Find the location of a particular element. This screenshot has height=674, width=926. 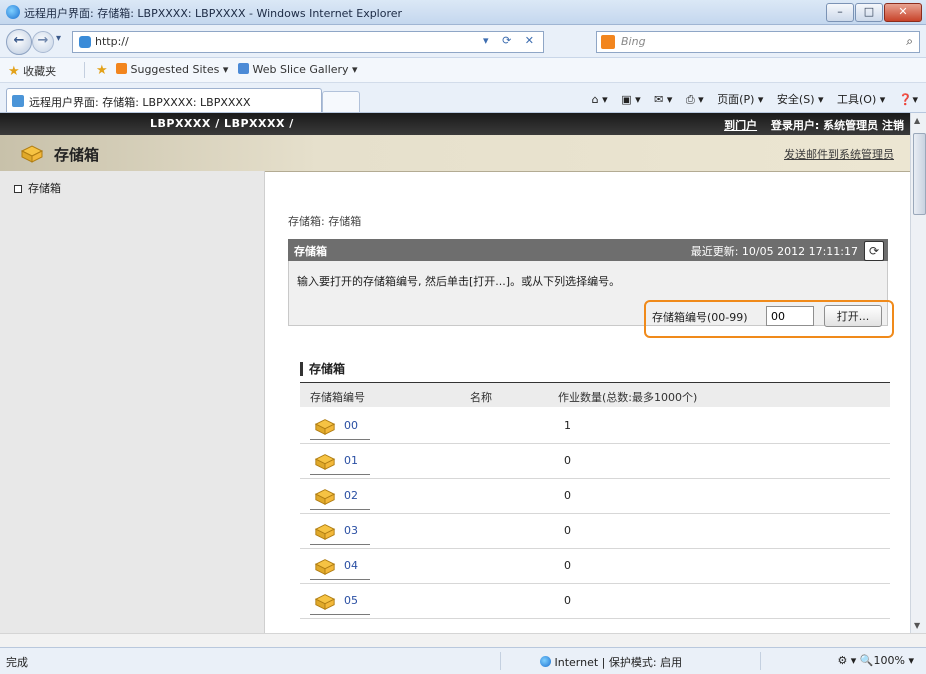

section-title: 存储箱 is located at coordinates (77, 155).